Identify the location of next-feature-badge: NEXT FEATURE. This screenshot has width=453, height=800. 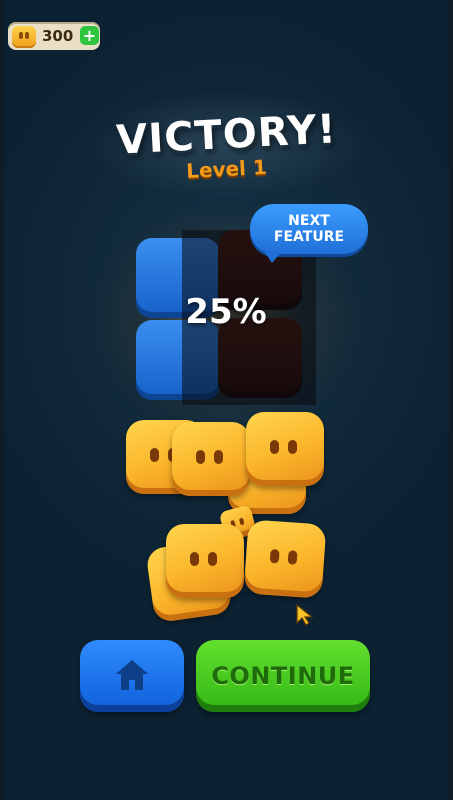
(309, 233).